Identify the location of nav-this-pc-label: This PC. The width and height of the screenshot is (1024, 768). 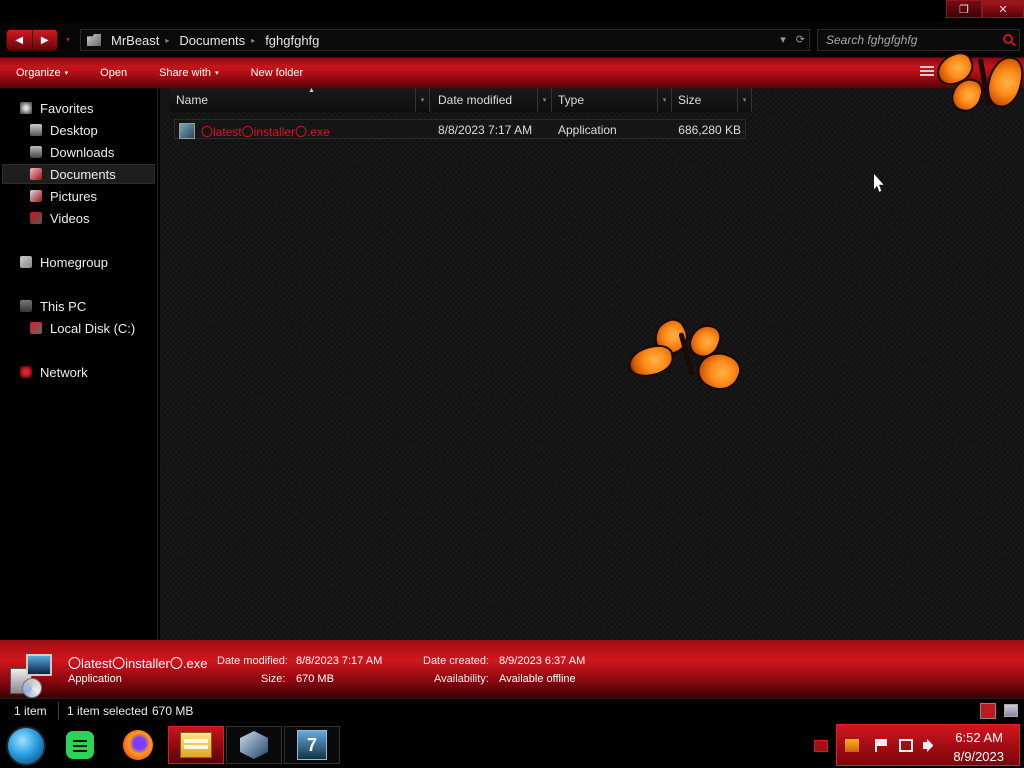
(63, 306).